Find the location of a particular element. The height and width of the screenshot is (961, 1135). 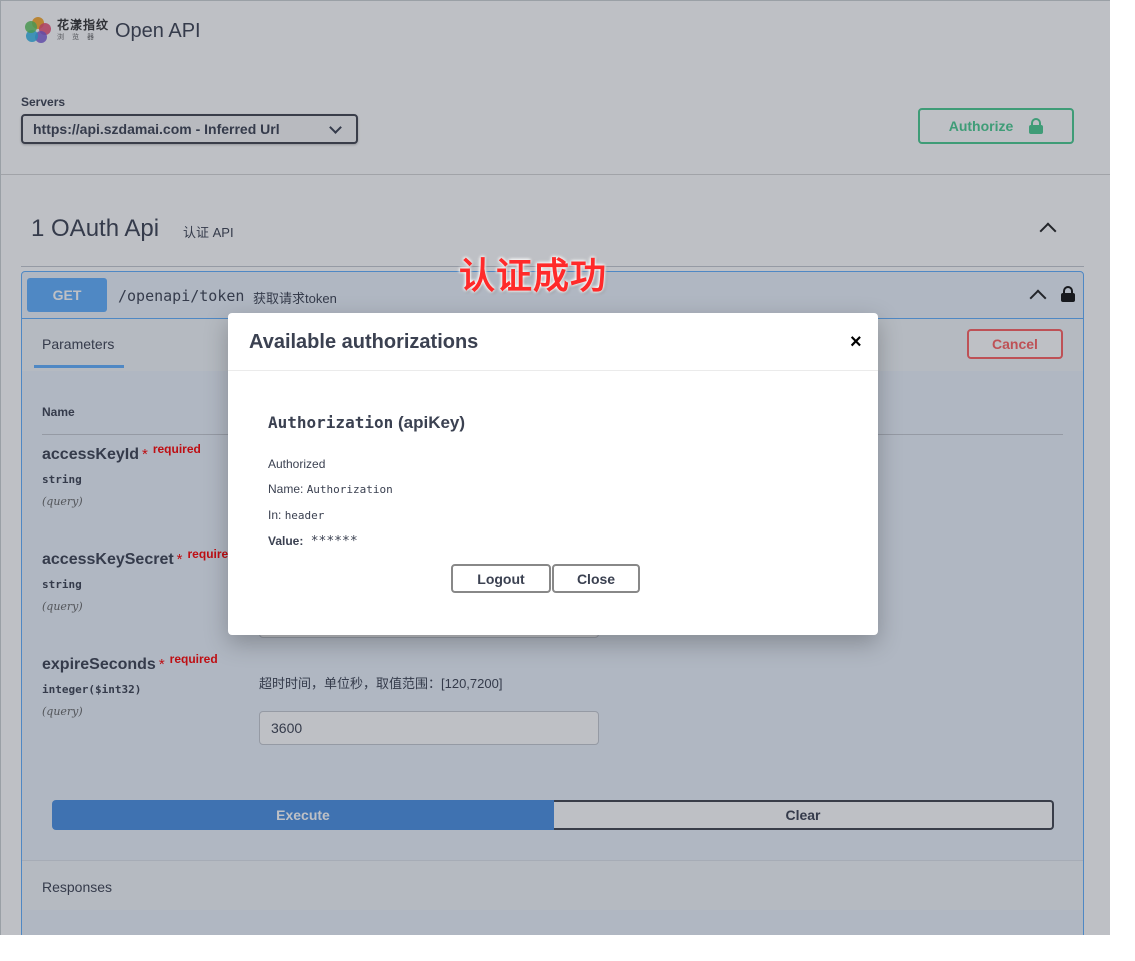

auth-scheme-type: (apiKey) is located at coordinates (431, 422).